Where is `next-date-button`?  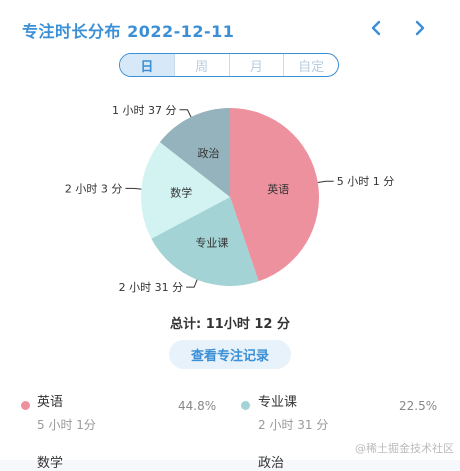 next-date-button is located at coordinates (420, 28).